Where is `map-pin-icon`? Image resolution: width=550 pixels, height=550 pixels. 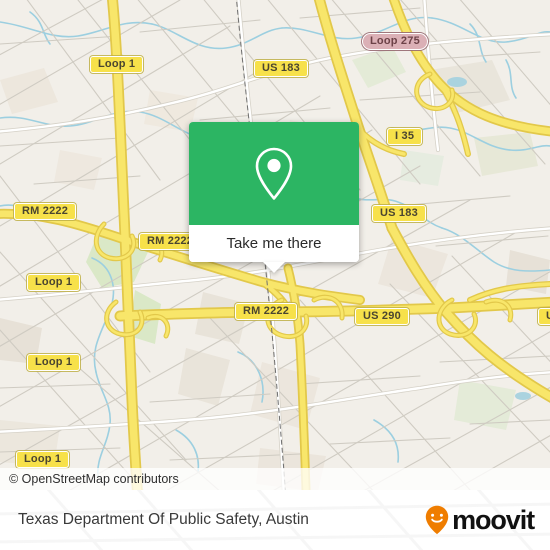 map-pin-icon is located at coordinates (274, 173).